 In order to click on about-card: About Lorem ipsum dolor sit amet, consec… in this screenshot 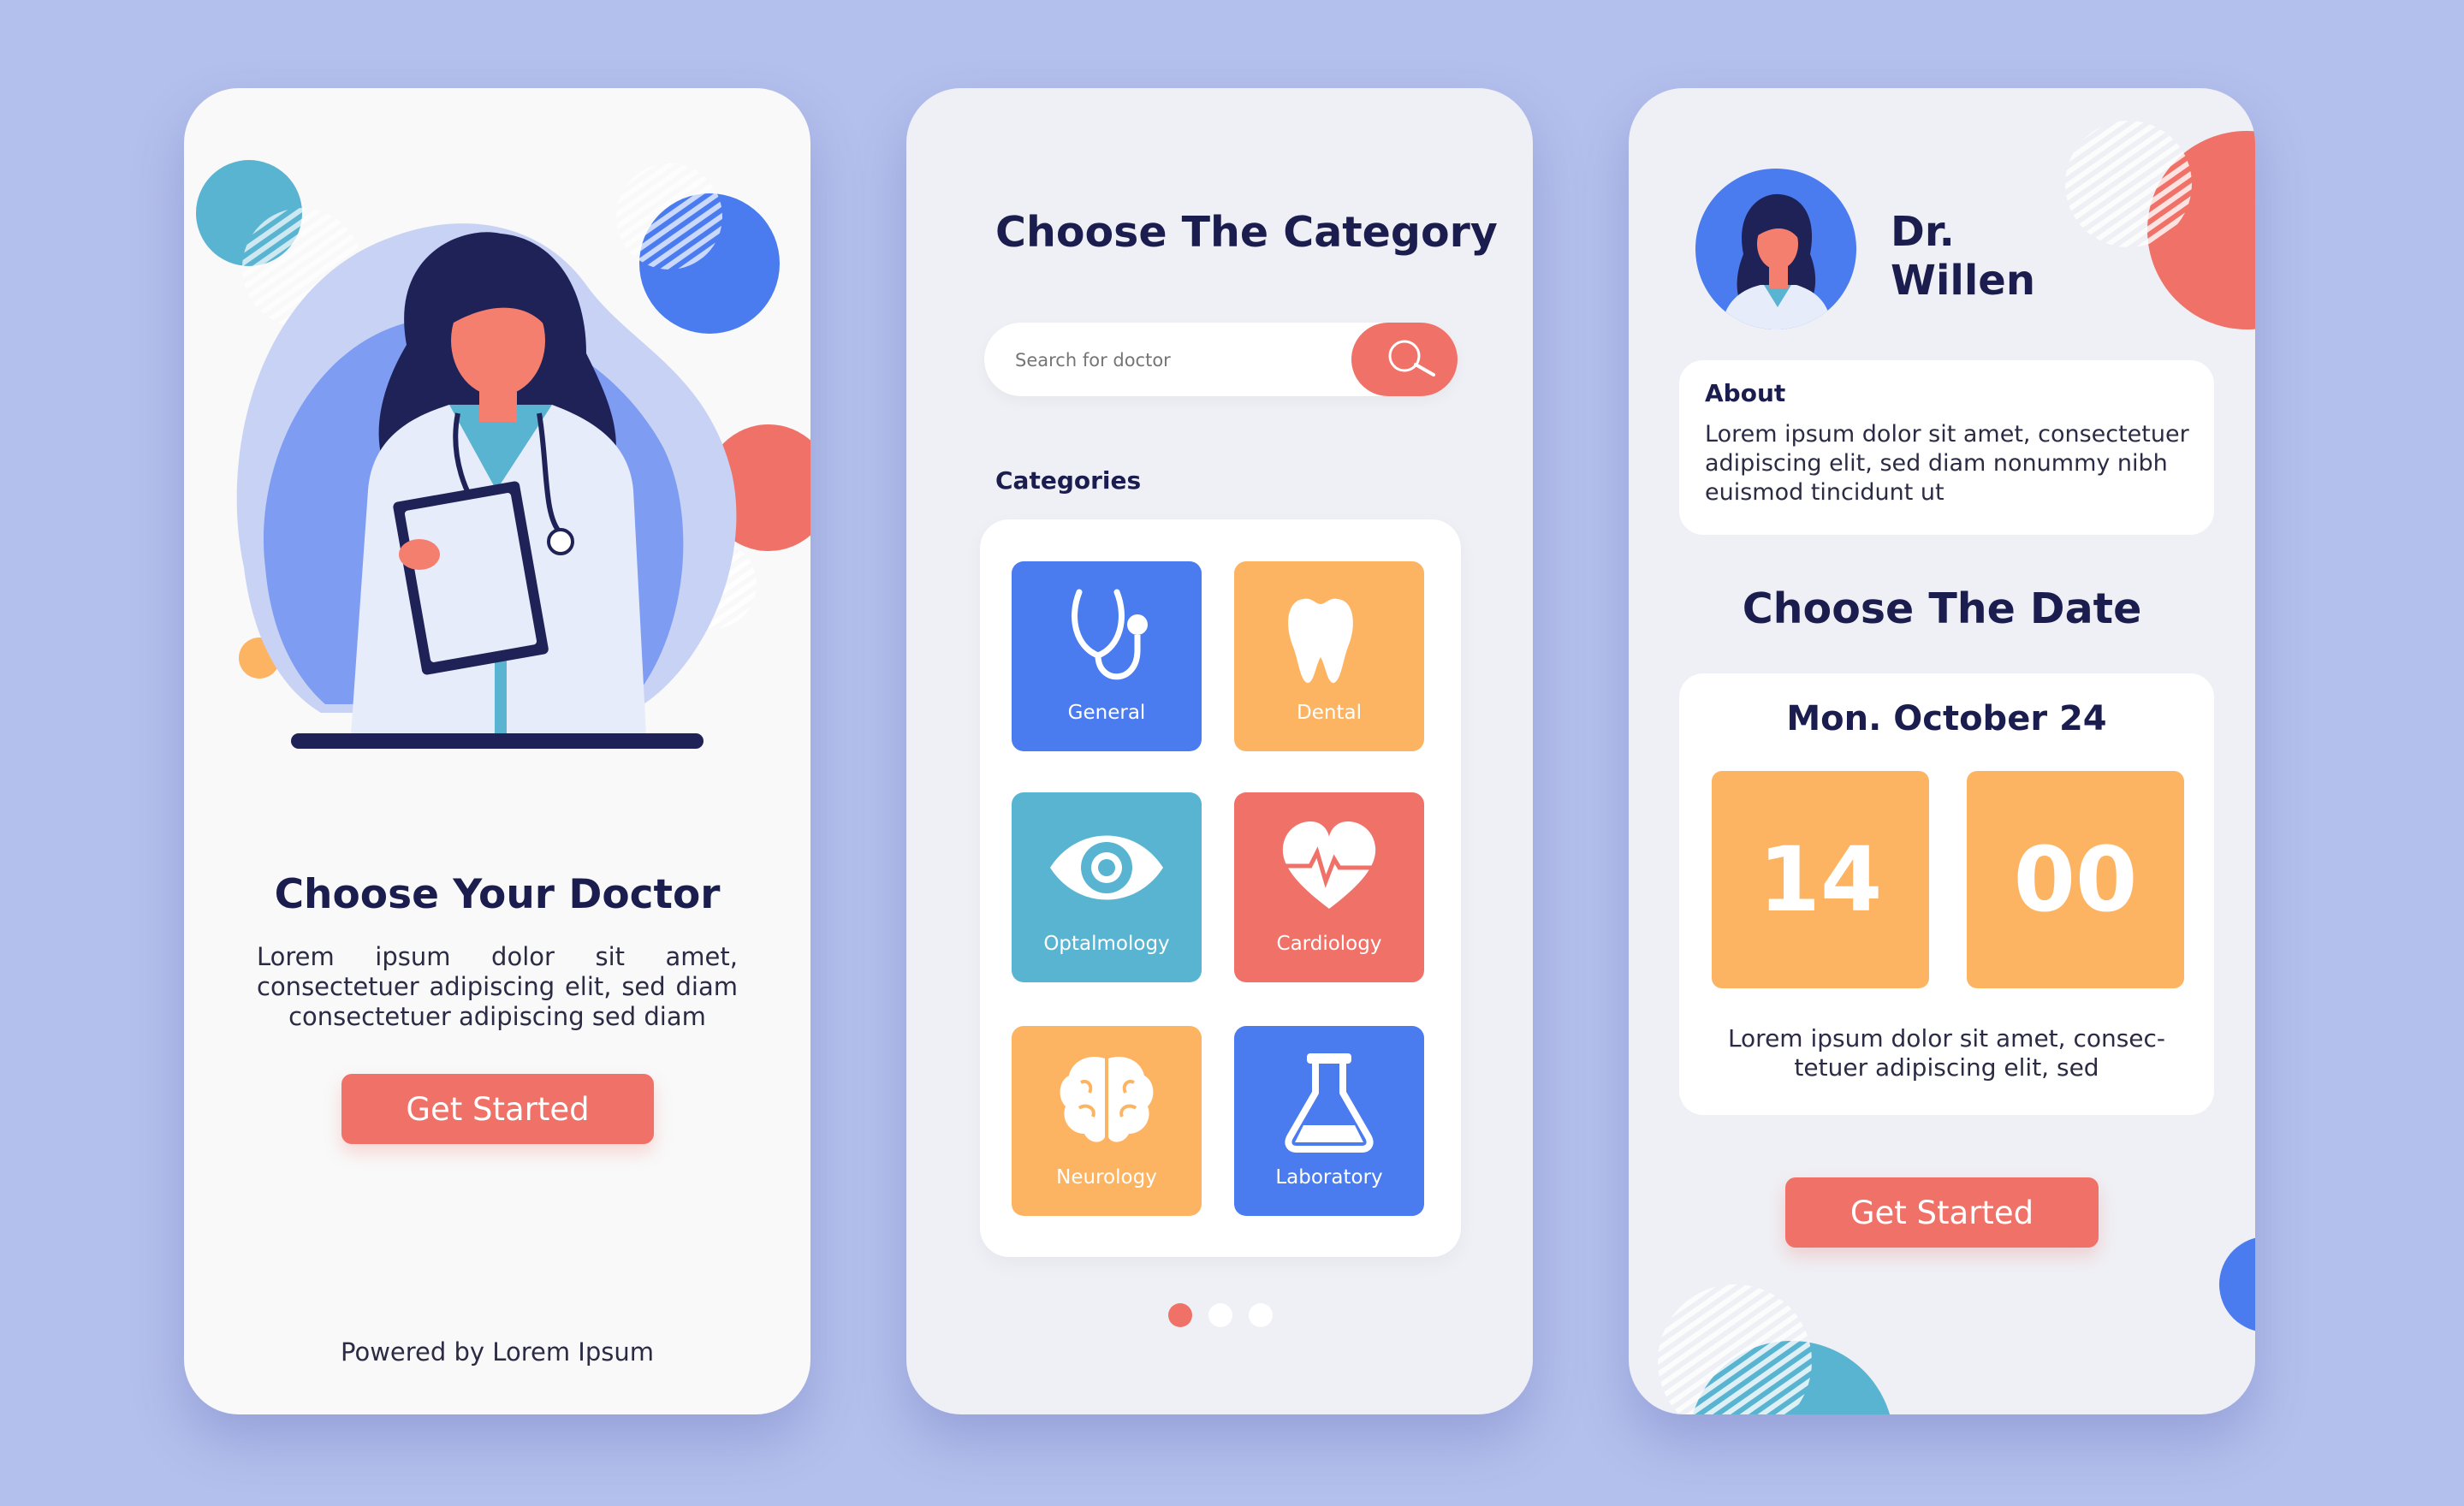, I will do `click(1946, 448)`.